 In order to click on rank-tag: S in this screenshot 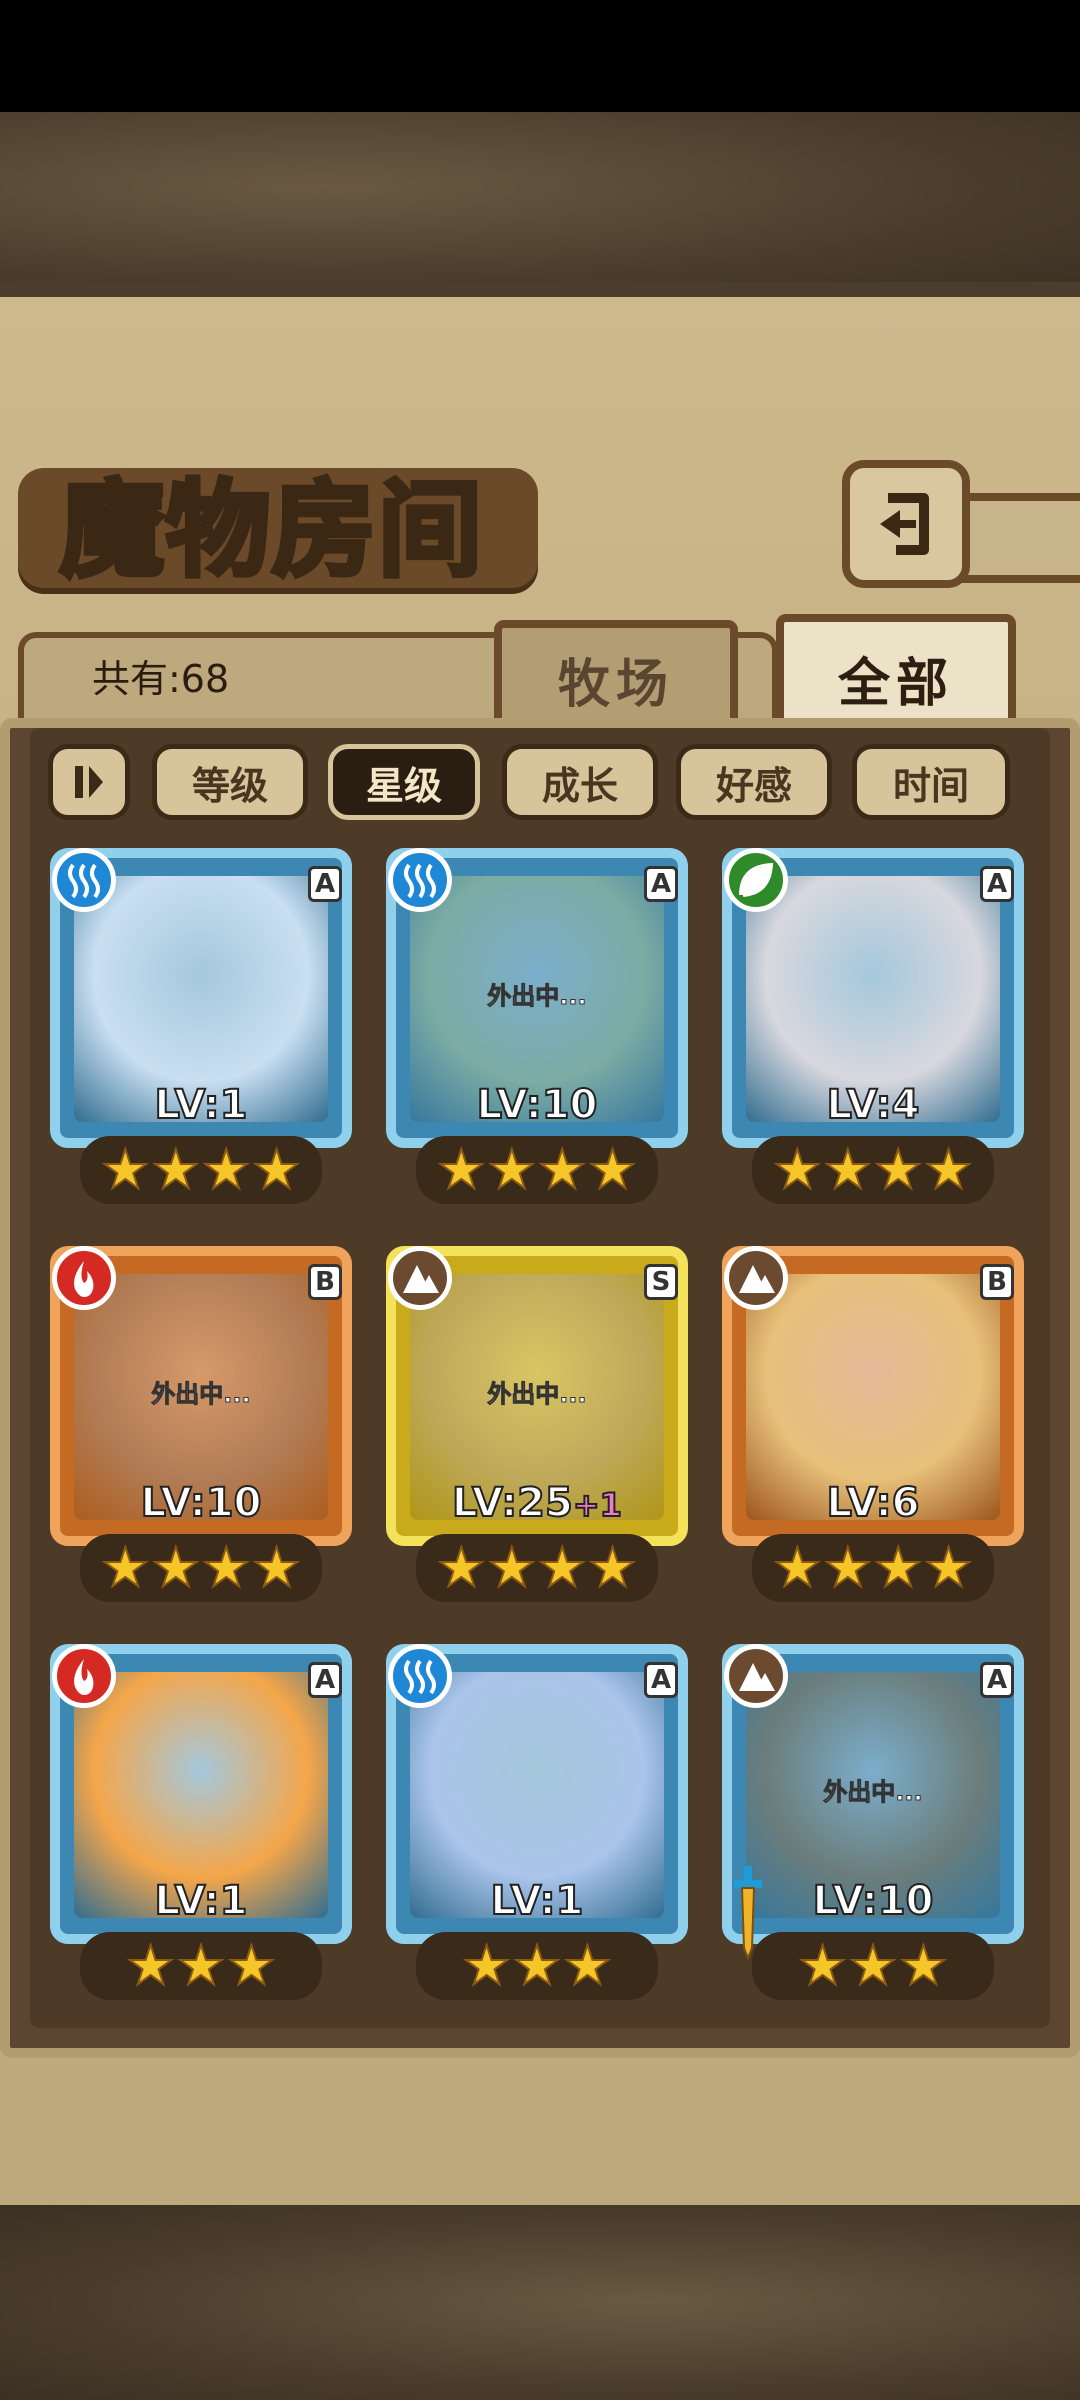, I will do `click(661, 1282)`.